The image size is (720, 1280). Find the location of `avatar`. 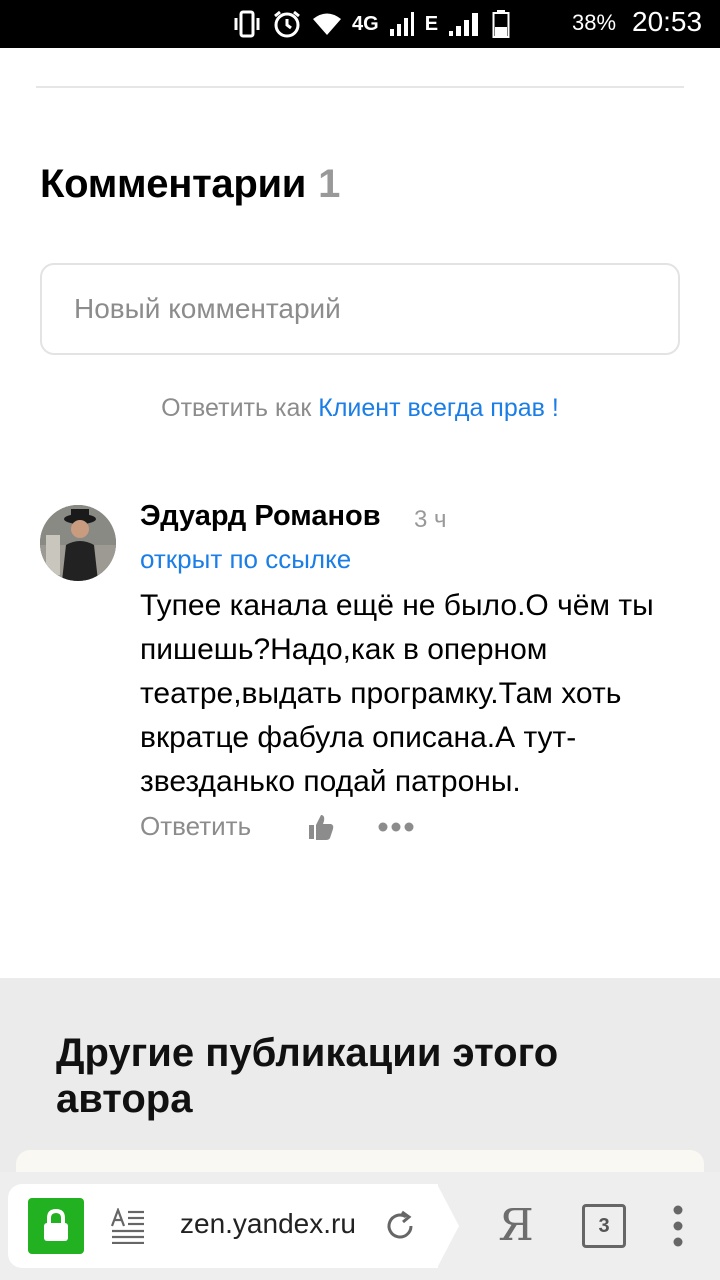

avatar is located at coordinates (78, 543).